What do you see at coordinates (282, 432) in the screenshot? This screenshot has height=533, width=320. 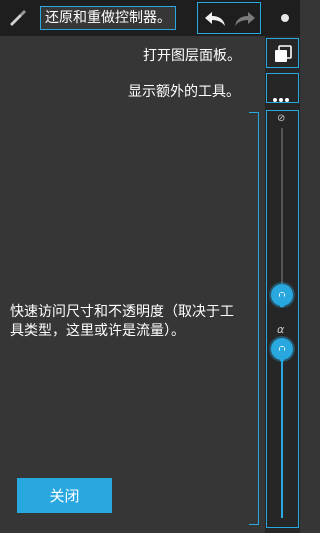 I see `opacity-slider-fill` at bounding box center [282, 432].